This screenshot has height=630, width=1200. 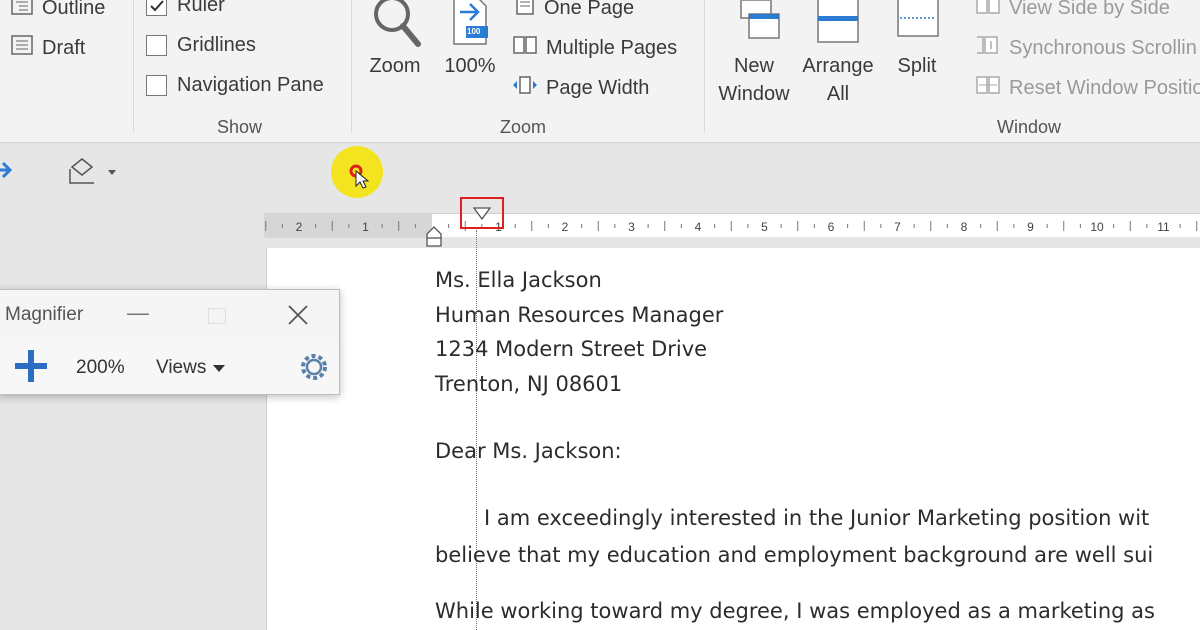 I want to click on recipient-street: 1234 Modern Street Drive, so click(x=571, y=349).